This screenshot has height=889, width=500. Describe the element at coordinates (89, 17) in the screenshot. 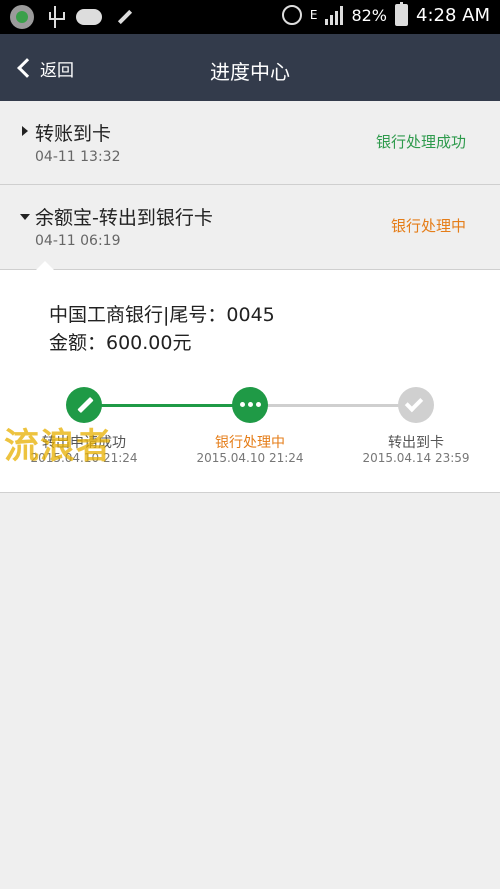

I see `cloud-icon` at that location.